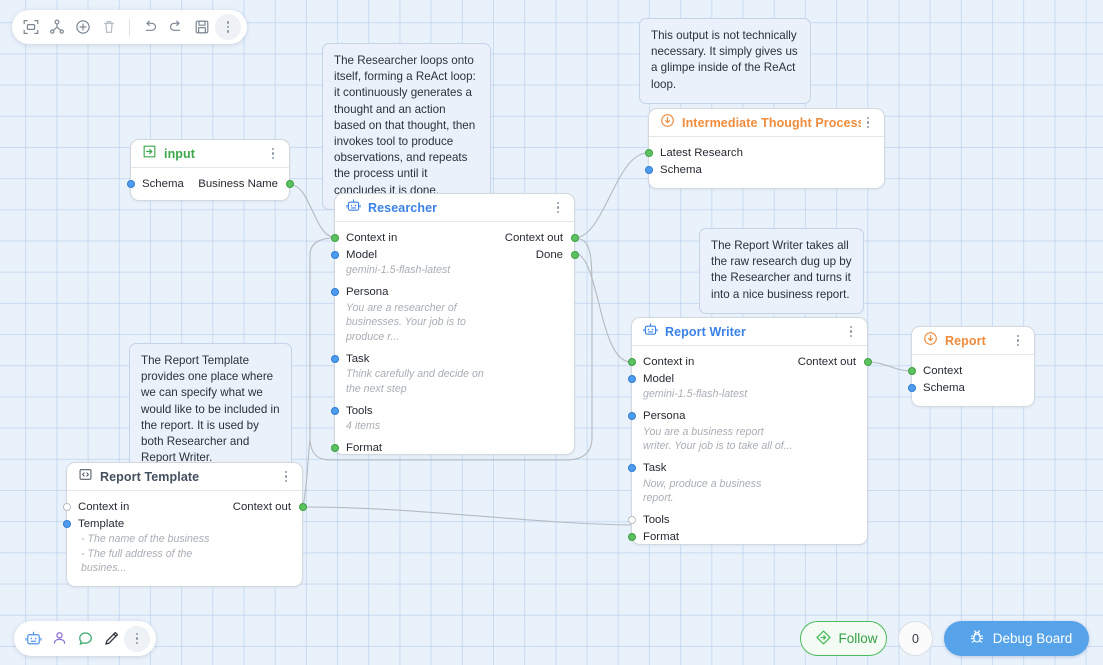 This screenshot has width=1103, height=665. I want to click on port-row-model: Model Done, so click(454, 254).